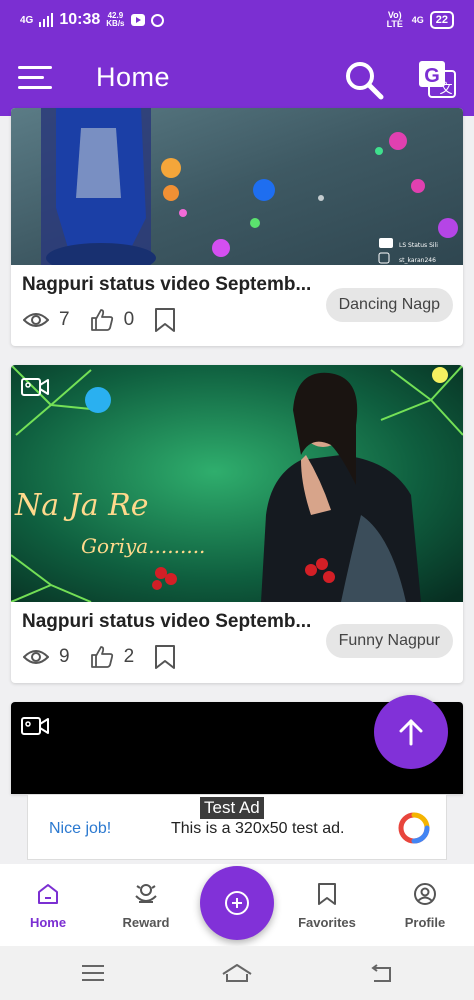 Image resolution: width=474 pixels, height=1000 pixels. I want to click on watermark-text: st_karan246, so click(417, 260).